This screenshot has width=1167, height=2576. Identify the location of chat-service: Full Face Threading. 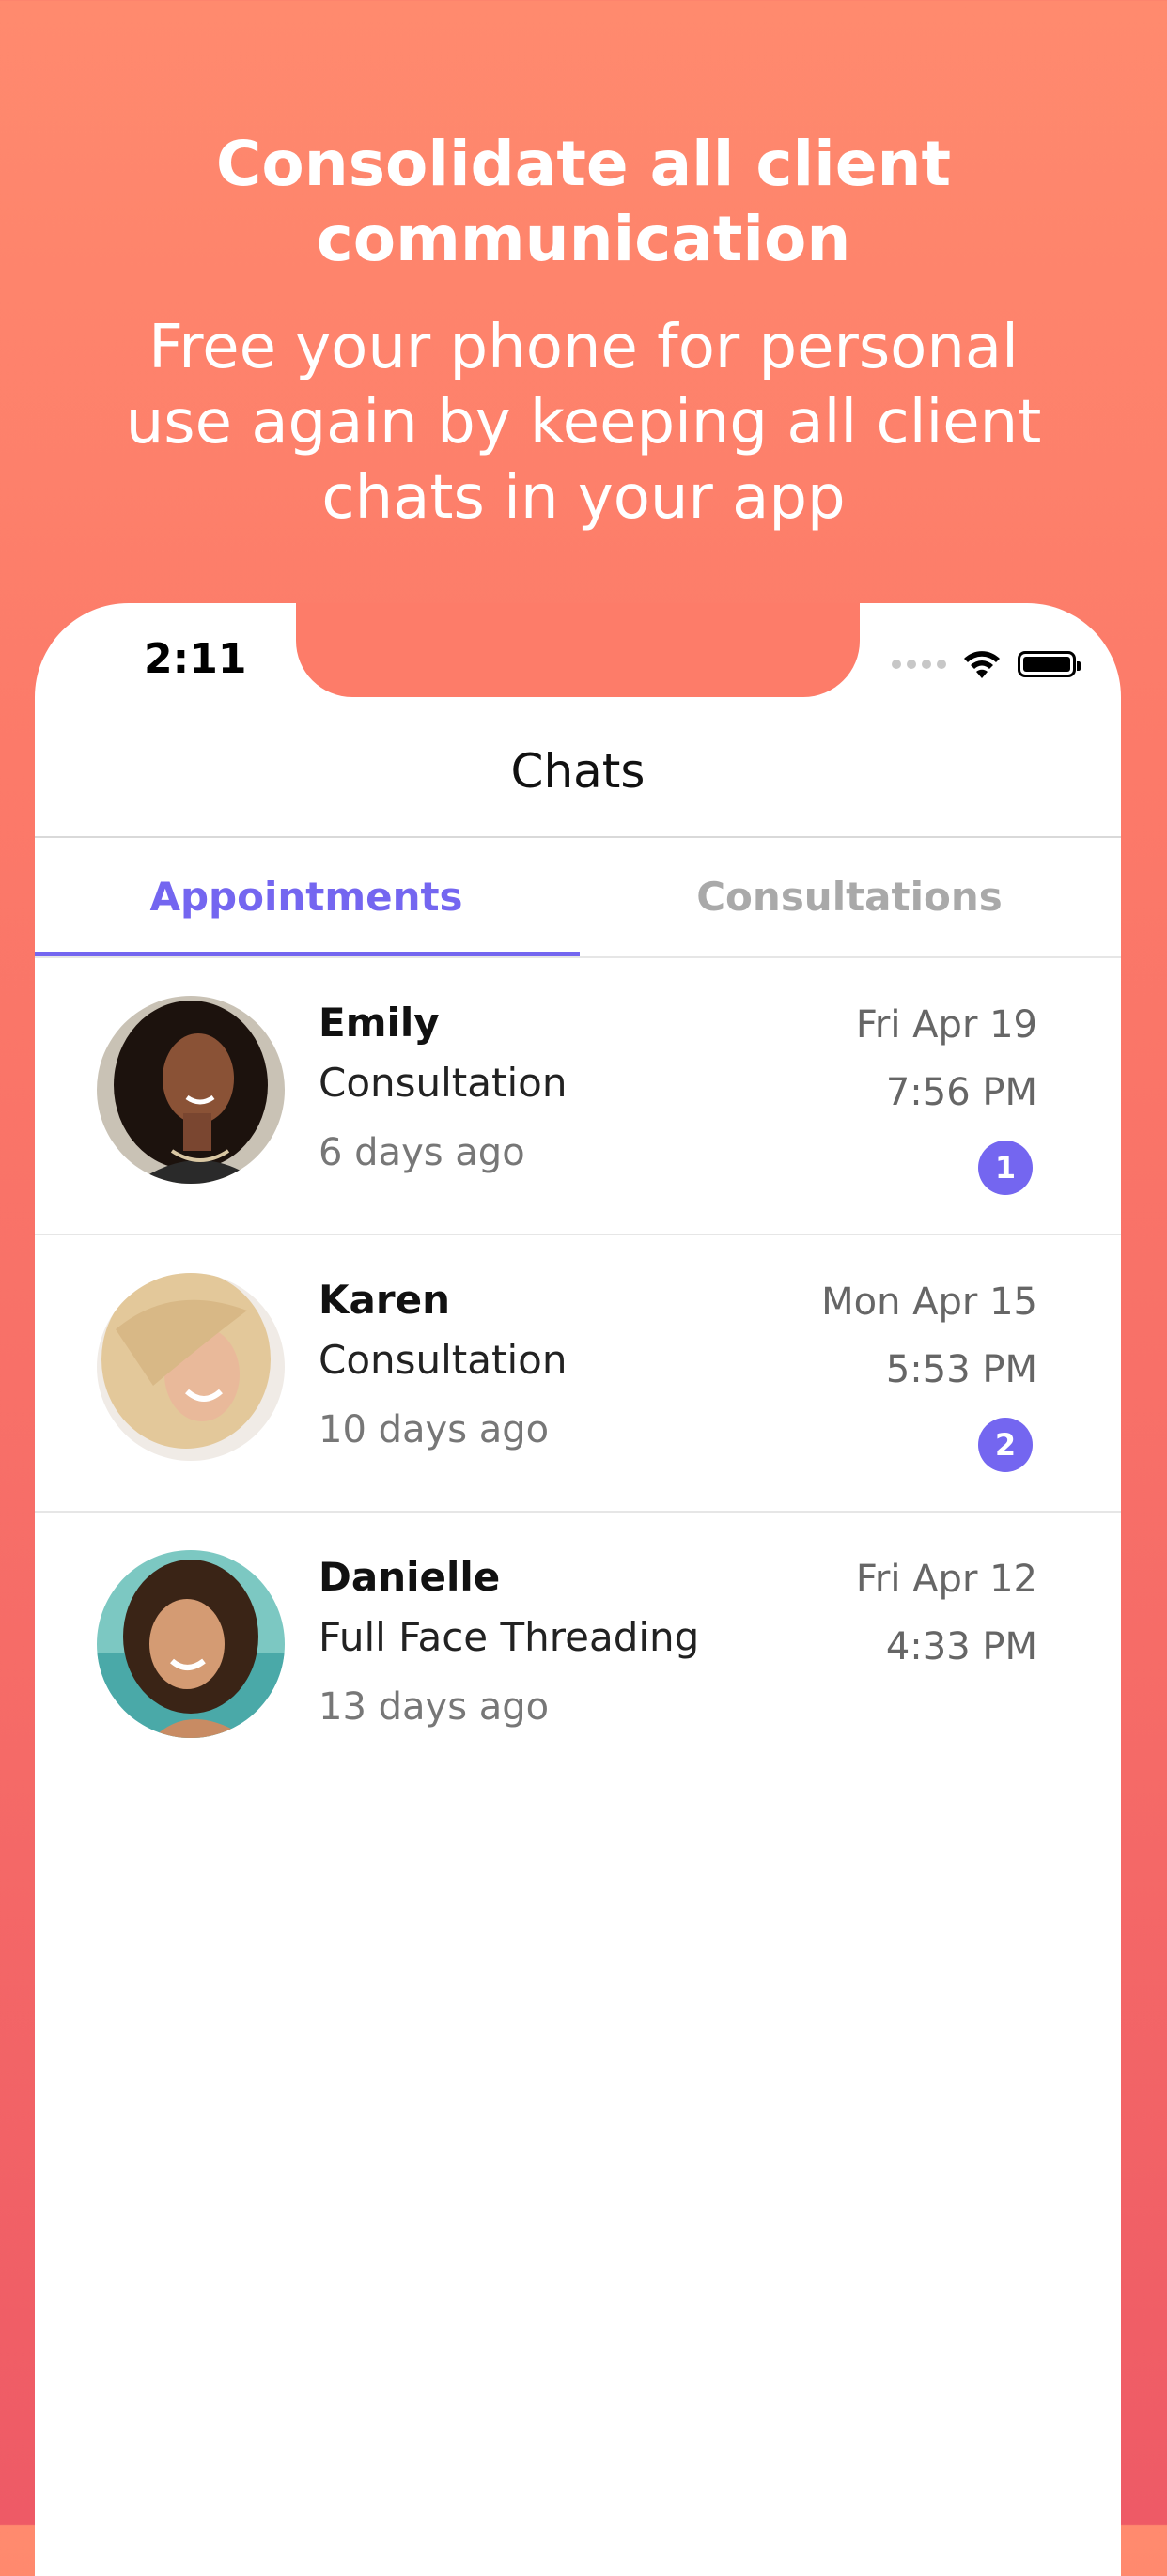
(509, 1637).